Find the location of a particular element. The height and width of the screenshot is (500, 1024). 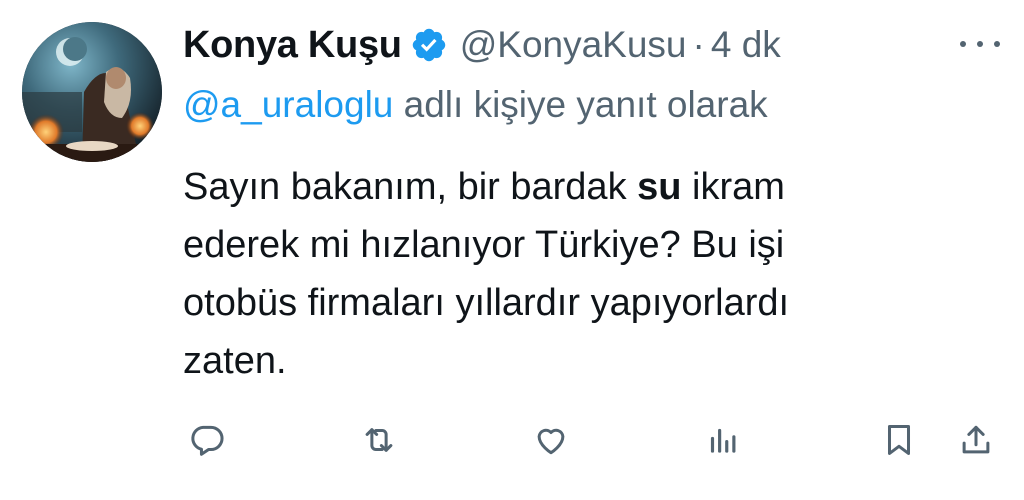

avatar-image is located at coordinates (92, 92).